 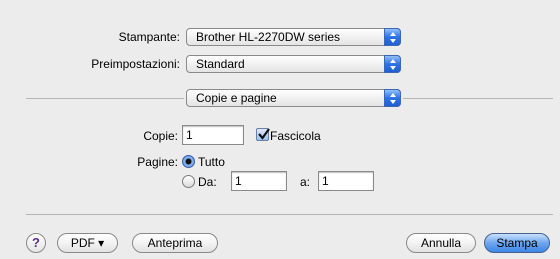 What do you see at coordinates (87, 243) in the screenshot?
I see `pdf-button: PDF ▾` at bounding box center [87, 243].